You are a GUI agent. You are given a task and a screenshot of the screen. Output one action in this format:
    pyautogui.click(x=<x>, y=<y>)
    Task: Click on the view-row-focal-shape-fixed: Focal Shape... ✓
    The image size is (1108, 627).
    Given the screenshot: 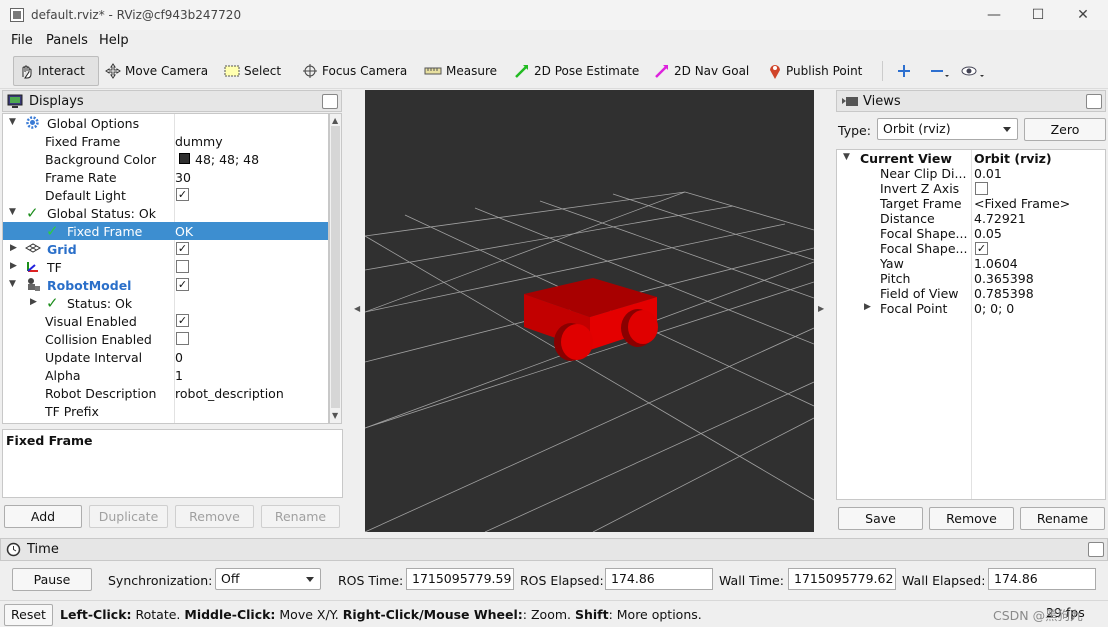 What is the action you would take?
    pyautogui.click(x=971, y=248)
    